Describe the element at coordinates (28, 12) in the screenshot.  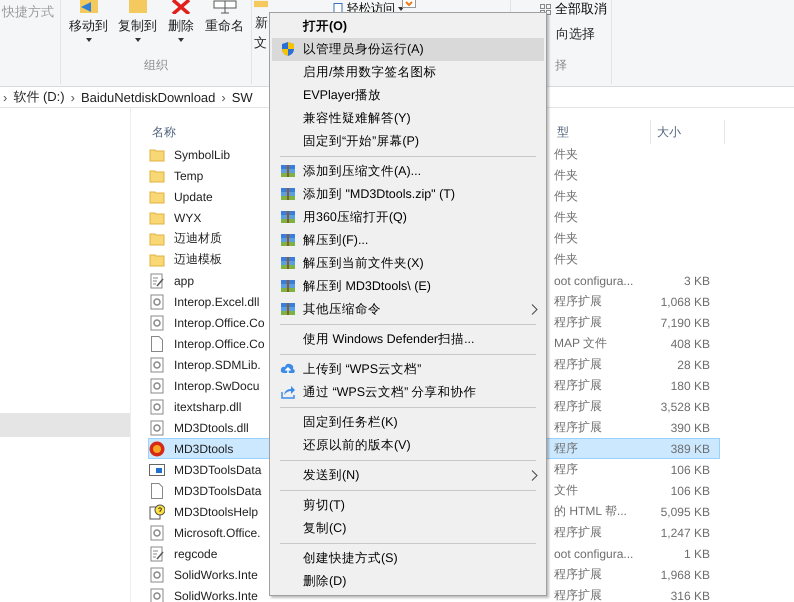
I see `ribbon-label: 快捷方式` at that location.